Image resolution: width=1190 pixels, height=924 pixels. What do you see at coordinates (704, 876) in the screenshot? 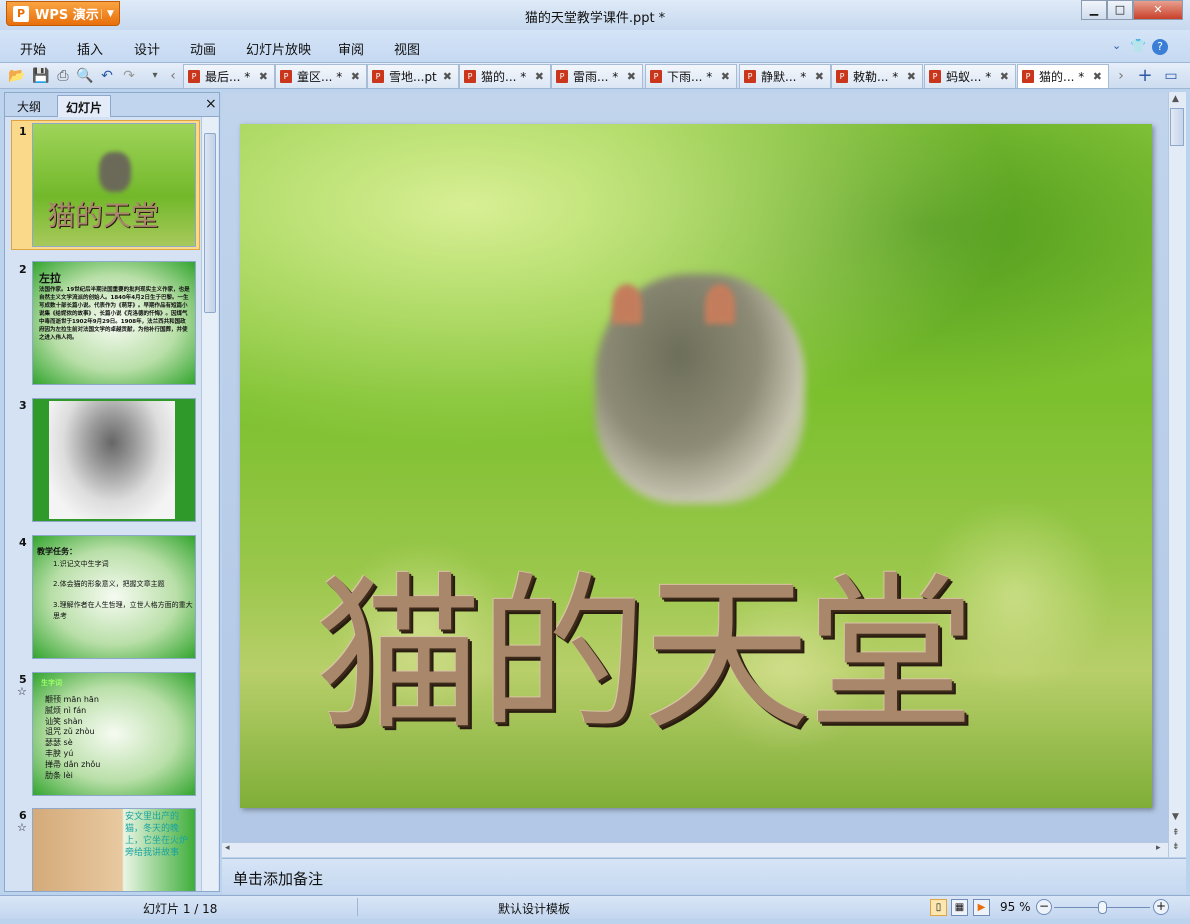
I see `notes-field: 单击添加备注` at bounding box center [704, 876].